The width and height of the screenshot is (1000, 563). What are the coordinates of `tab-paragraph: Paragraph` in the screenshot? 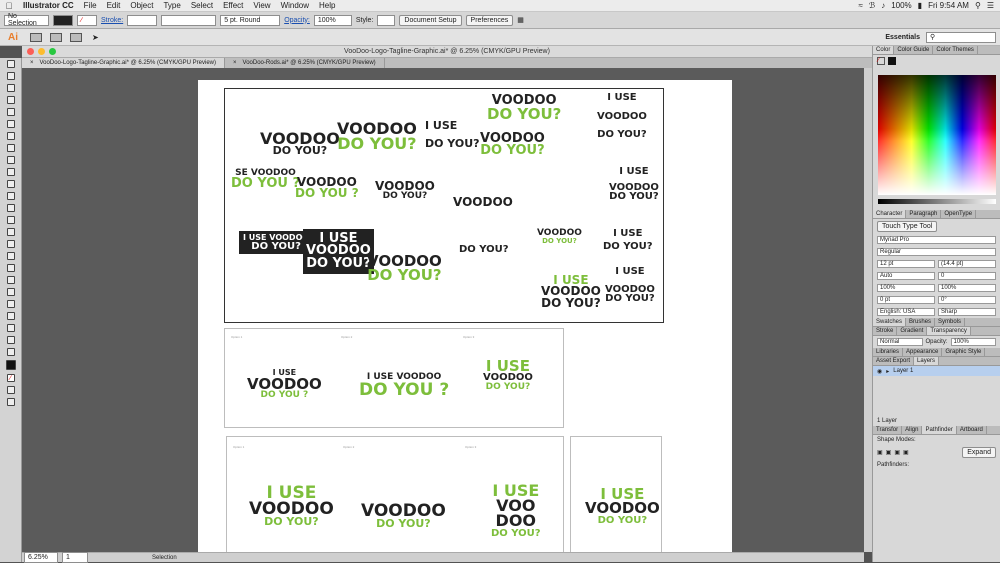 It's located at (924, 214).